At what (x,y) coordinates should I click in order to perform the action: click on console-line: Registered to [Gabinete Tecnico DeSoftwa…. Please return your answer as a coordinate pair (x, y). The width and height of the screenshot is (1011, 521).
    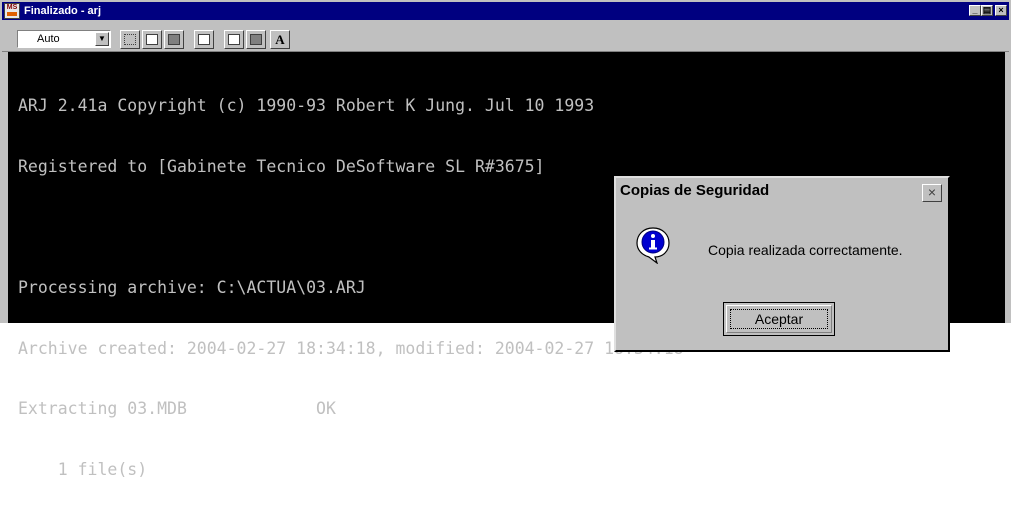
    Looking at the image, I should click on (281, 166).